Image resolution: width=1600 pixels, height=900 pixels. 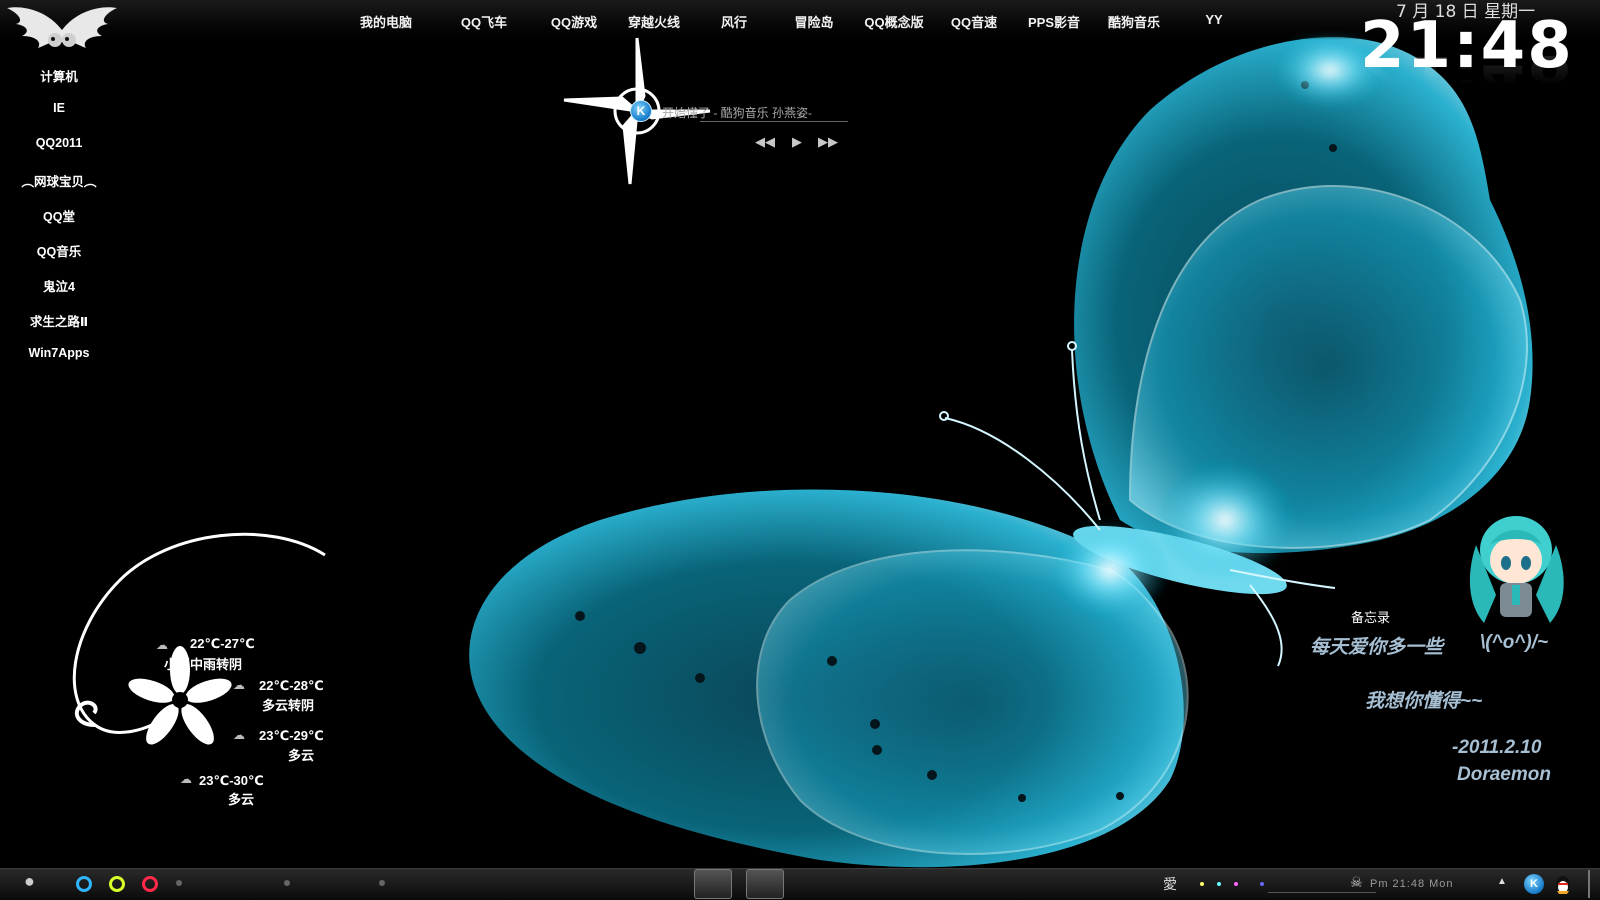 I want to click on desktop-icon-ie: IE, so click(x=59, y=108).